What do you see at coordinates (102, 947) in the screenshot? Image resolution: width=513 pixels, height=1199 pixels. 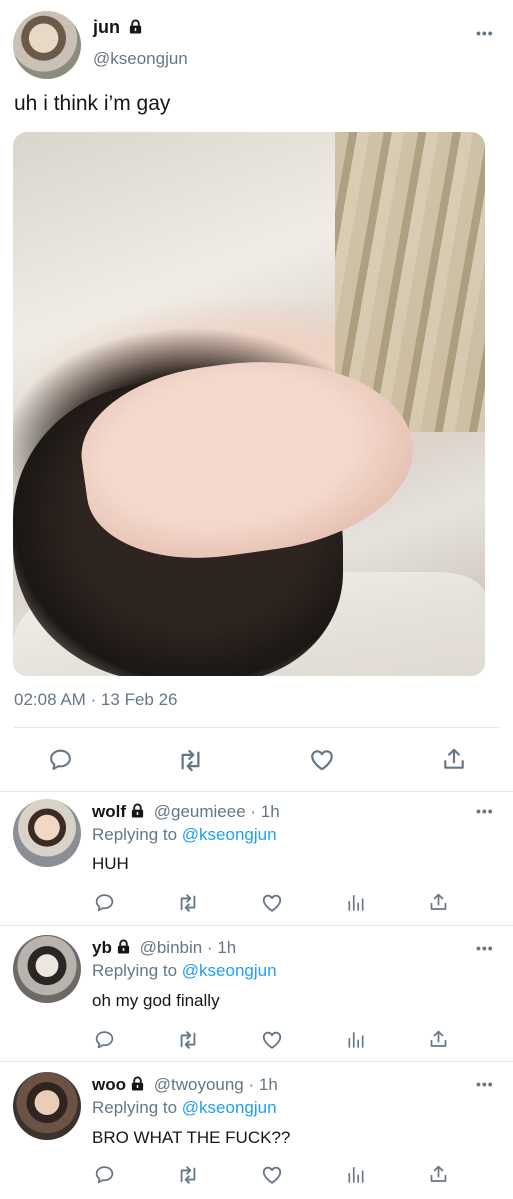 I see `reply-author-name: yb` at bounding box center [102, 947].